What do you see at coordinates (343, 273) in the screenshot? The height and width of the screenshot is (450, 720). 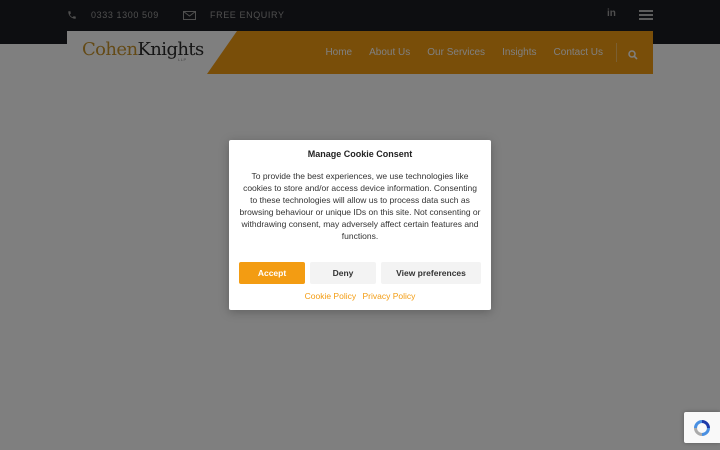 I see `deny-button: Deny` at bounding box center [343, 273].